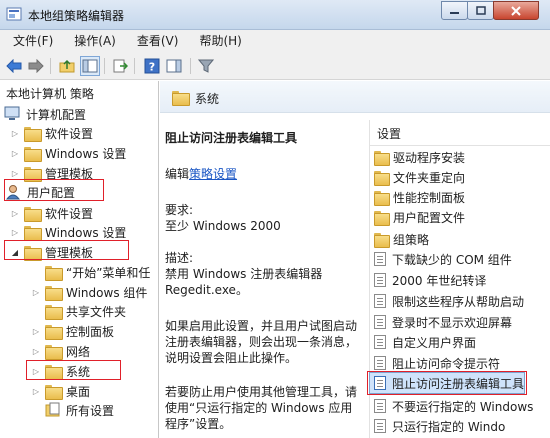 The width and height of the screenshot is (550, 438). What do you see at coordinates (97, 272) in the screenshot?
I see `tree-item-start-menu: “开始”菜单和任` at bounding box center [97, 272].